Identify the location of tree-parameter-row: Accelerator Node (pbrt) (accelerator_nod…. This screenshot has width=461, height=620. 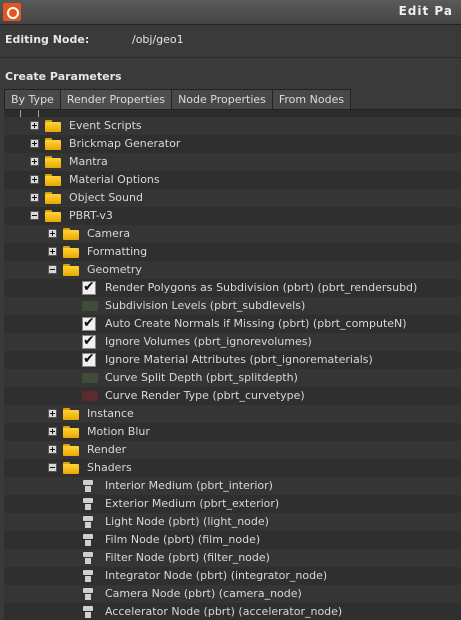
(232, 611).